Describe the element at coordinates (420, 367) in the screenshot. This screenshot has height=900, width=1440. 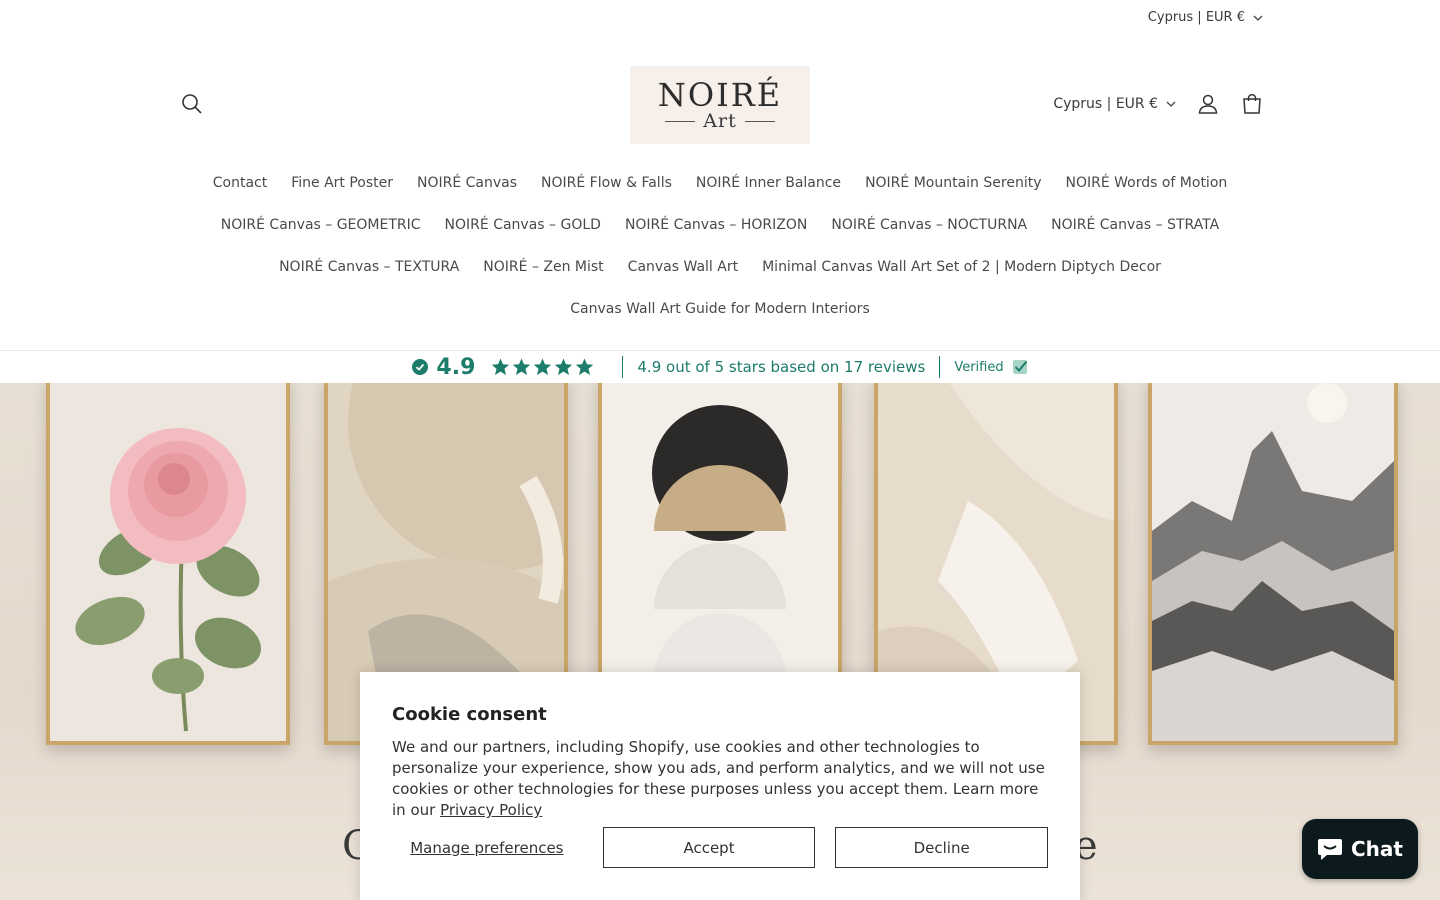
I see `check-circle-icon` at that location.